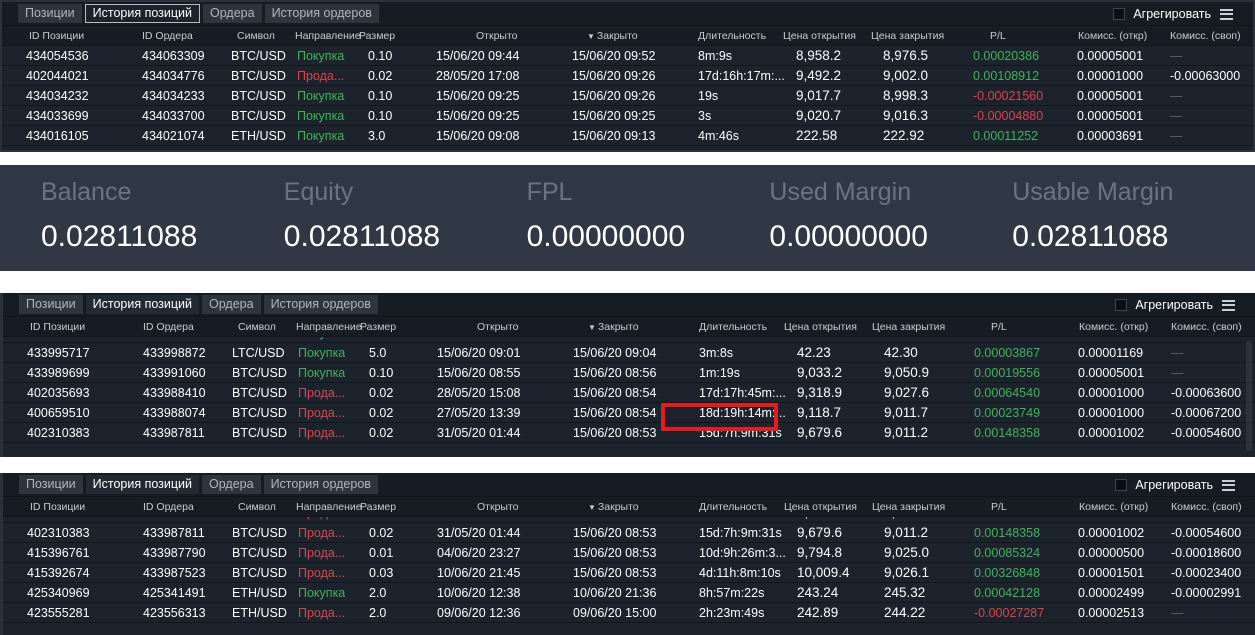 The image size is (1255, 635). Describe the element at coordinates (259, 593) in the screenshot. I see `cell-symbol: ETH/USD` at that location.